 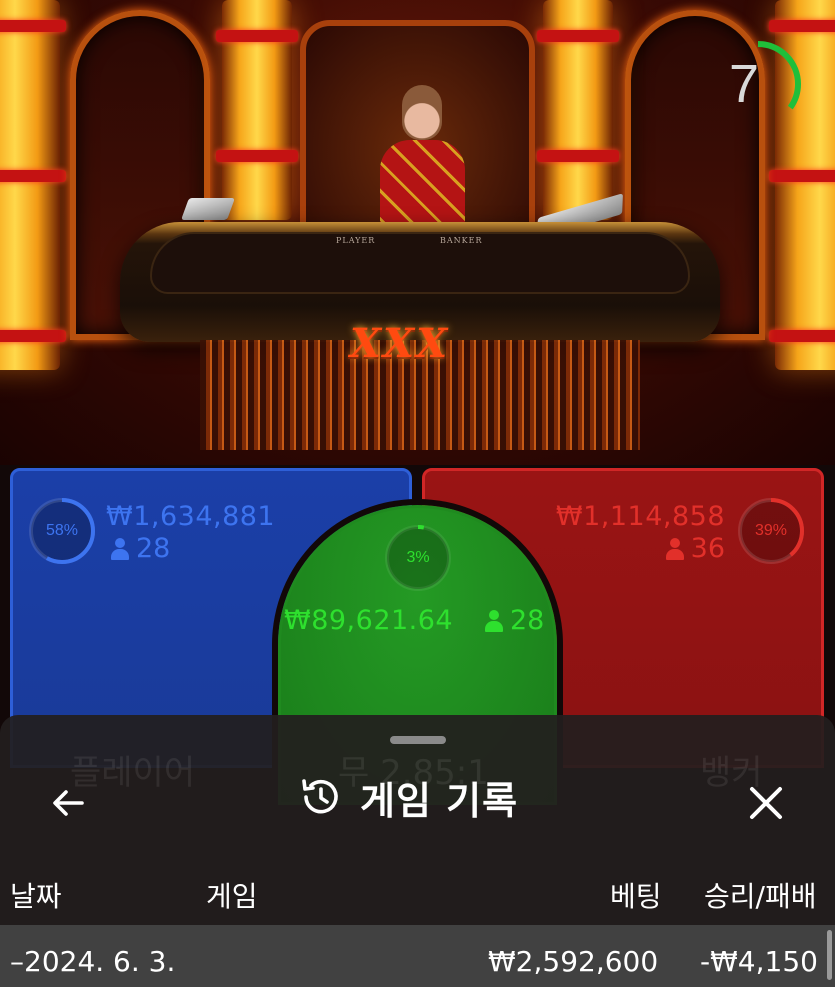 I want to click on felt-label-player: PLAYER, so click(x=356, y=240).